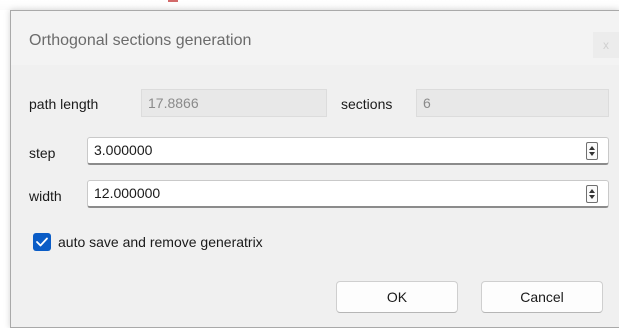  Describe the element at coordinates (173, 1) in the screenshot. I see `background-mark` at that location.